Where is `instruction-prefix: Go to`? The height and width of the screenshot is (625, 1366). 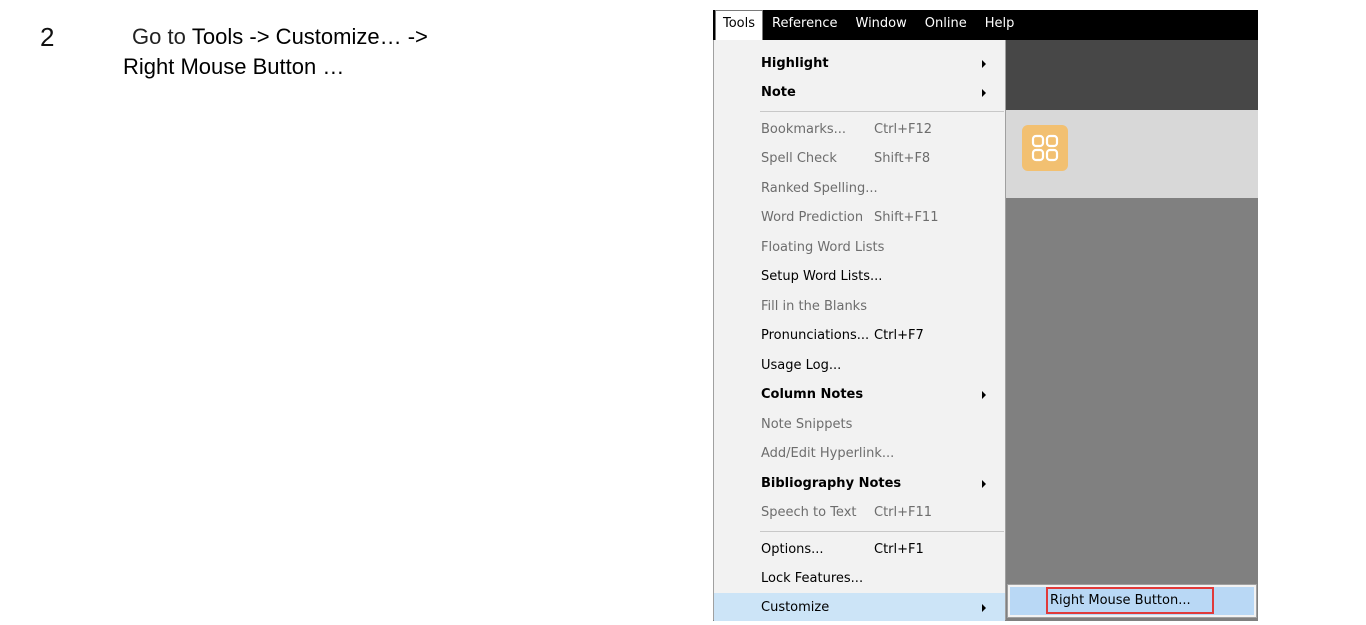
instruction-prefix: Go to is located at coordinates (162, 36).